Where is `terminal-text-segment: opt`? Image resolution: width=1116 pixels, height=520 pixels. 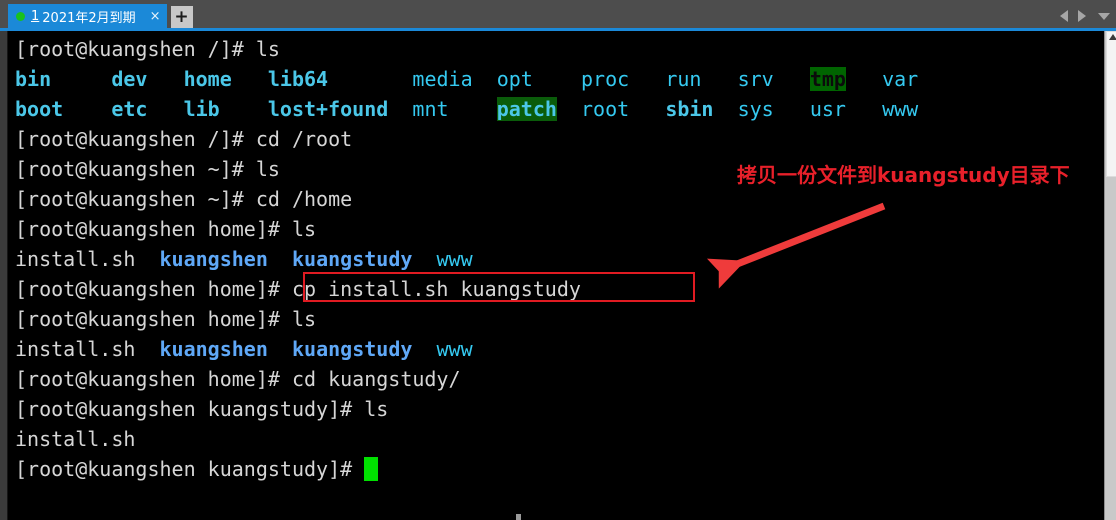 terminal-text-segment: opt is located at coordinates (514, 79).